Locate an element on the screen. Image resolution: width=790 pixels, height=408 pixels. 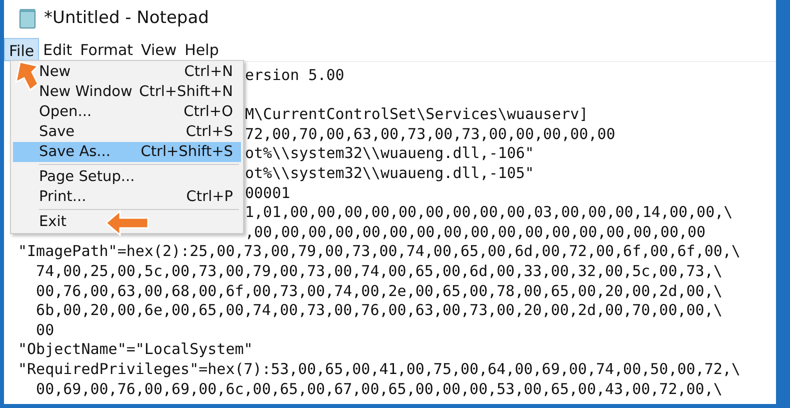
menu-item: Format is located at coordinates (107, 49).